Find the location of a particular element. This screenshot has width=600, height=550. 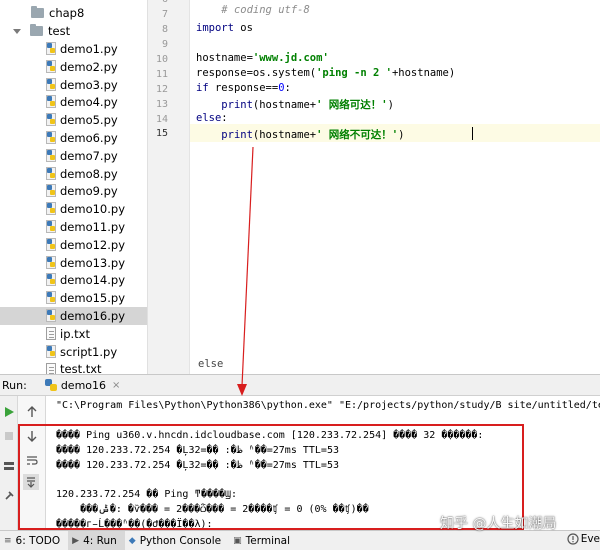

tree-item-label: chap8 is located at coordinates (67, 13).